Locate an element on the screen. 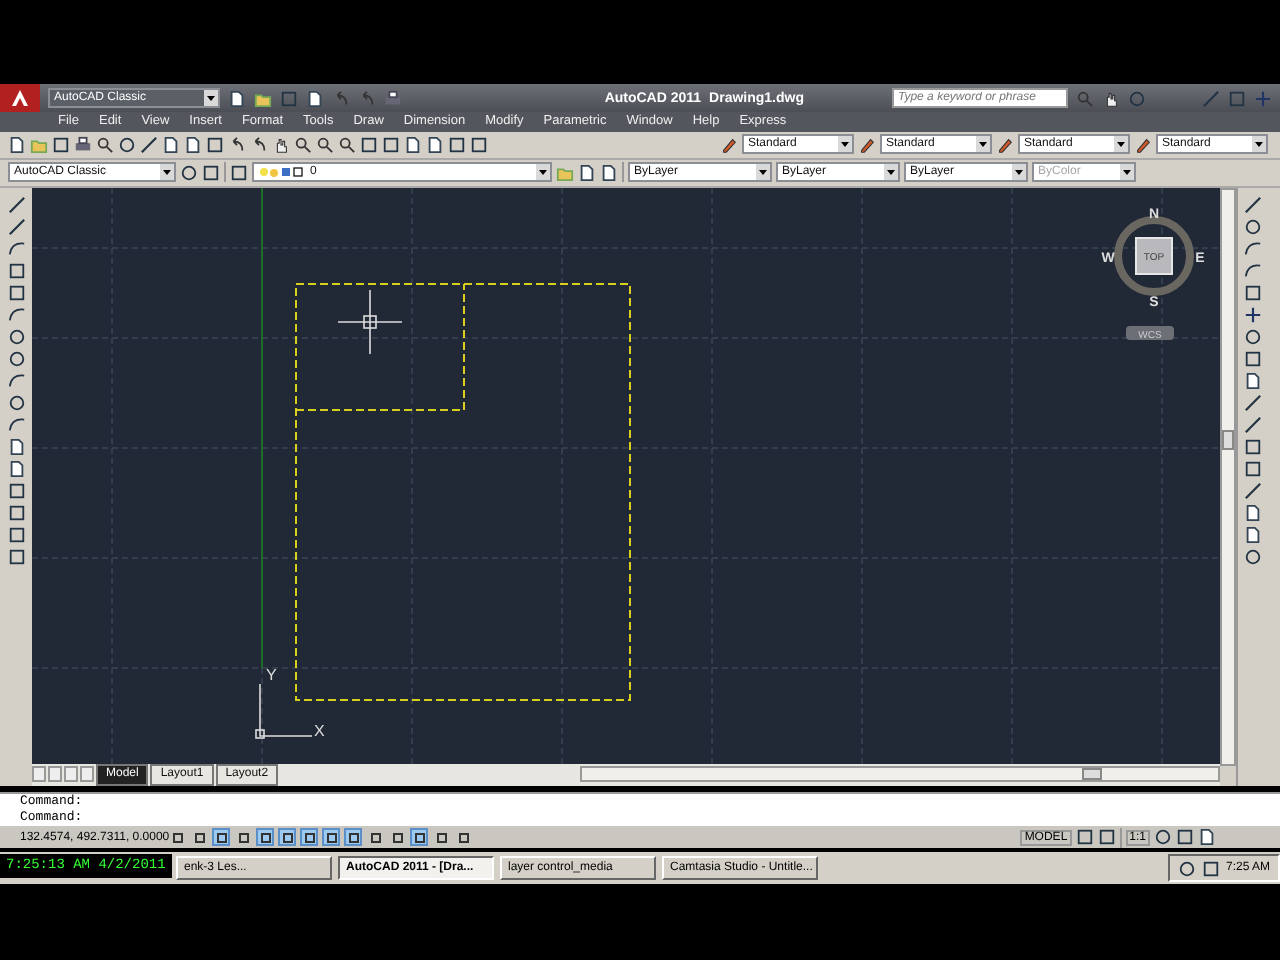 The height and width of the screenshot is (960, 1280). axis-label: Y is located at coordinates (271, 674).